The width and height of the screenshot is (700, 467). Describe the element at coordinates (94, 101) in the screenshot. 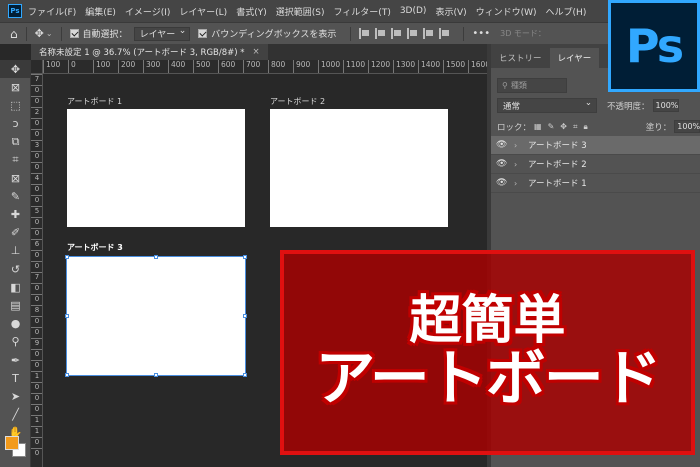

I see `artboard-label-1: アートボード 1` at that location.